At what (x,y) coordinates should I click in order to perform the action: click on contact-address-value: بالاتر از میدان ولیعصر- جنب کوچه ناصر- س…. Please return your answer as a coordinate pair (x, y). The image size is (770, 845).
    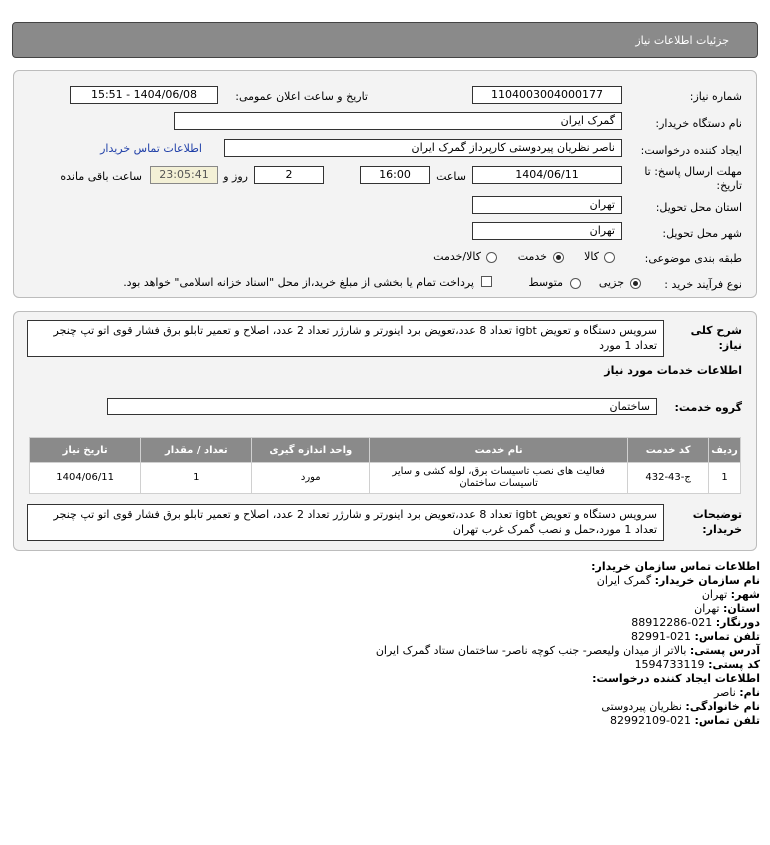
    Looking at the image, I should click on (531, 650).